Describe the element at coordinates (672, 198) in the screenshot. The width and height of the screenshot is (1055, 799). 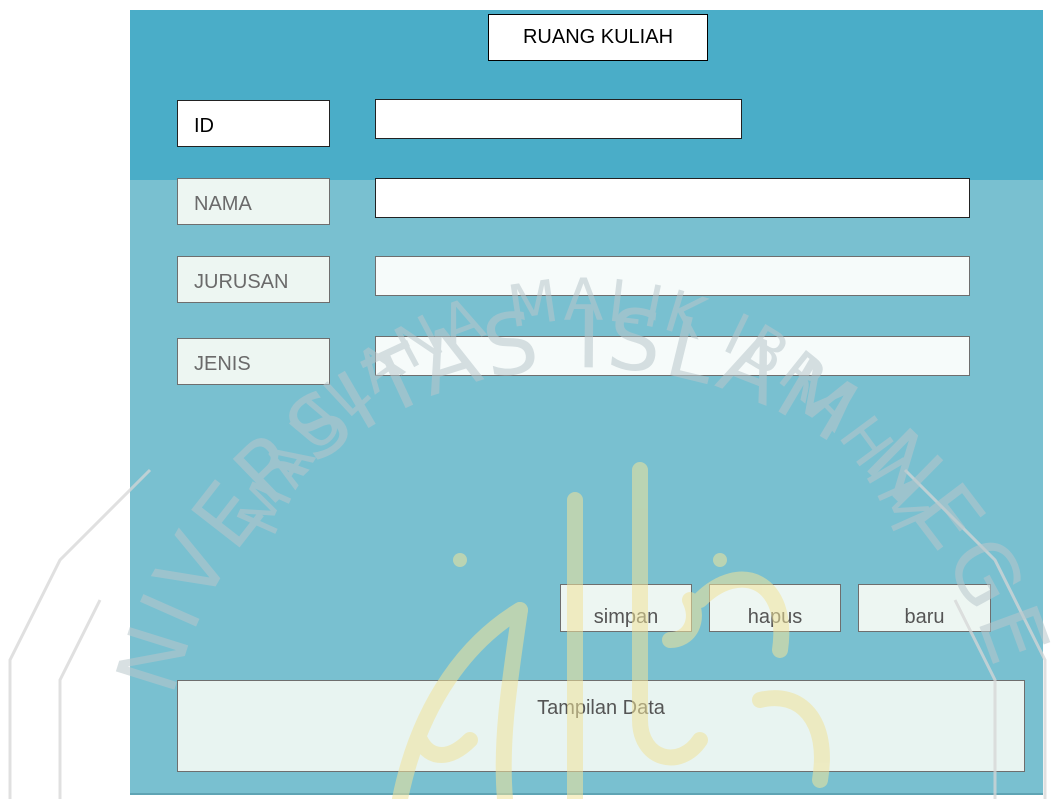
I see `nama-input` at that location.